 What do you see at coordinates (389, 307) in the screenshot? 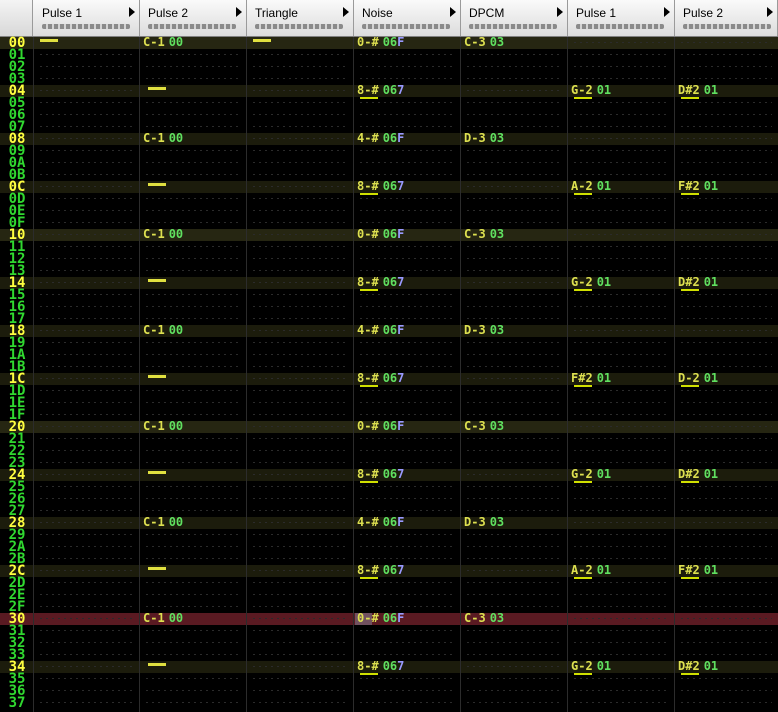
I see `pattern-row: 16` at bounding box center [389, 307].